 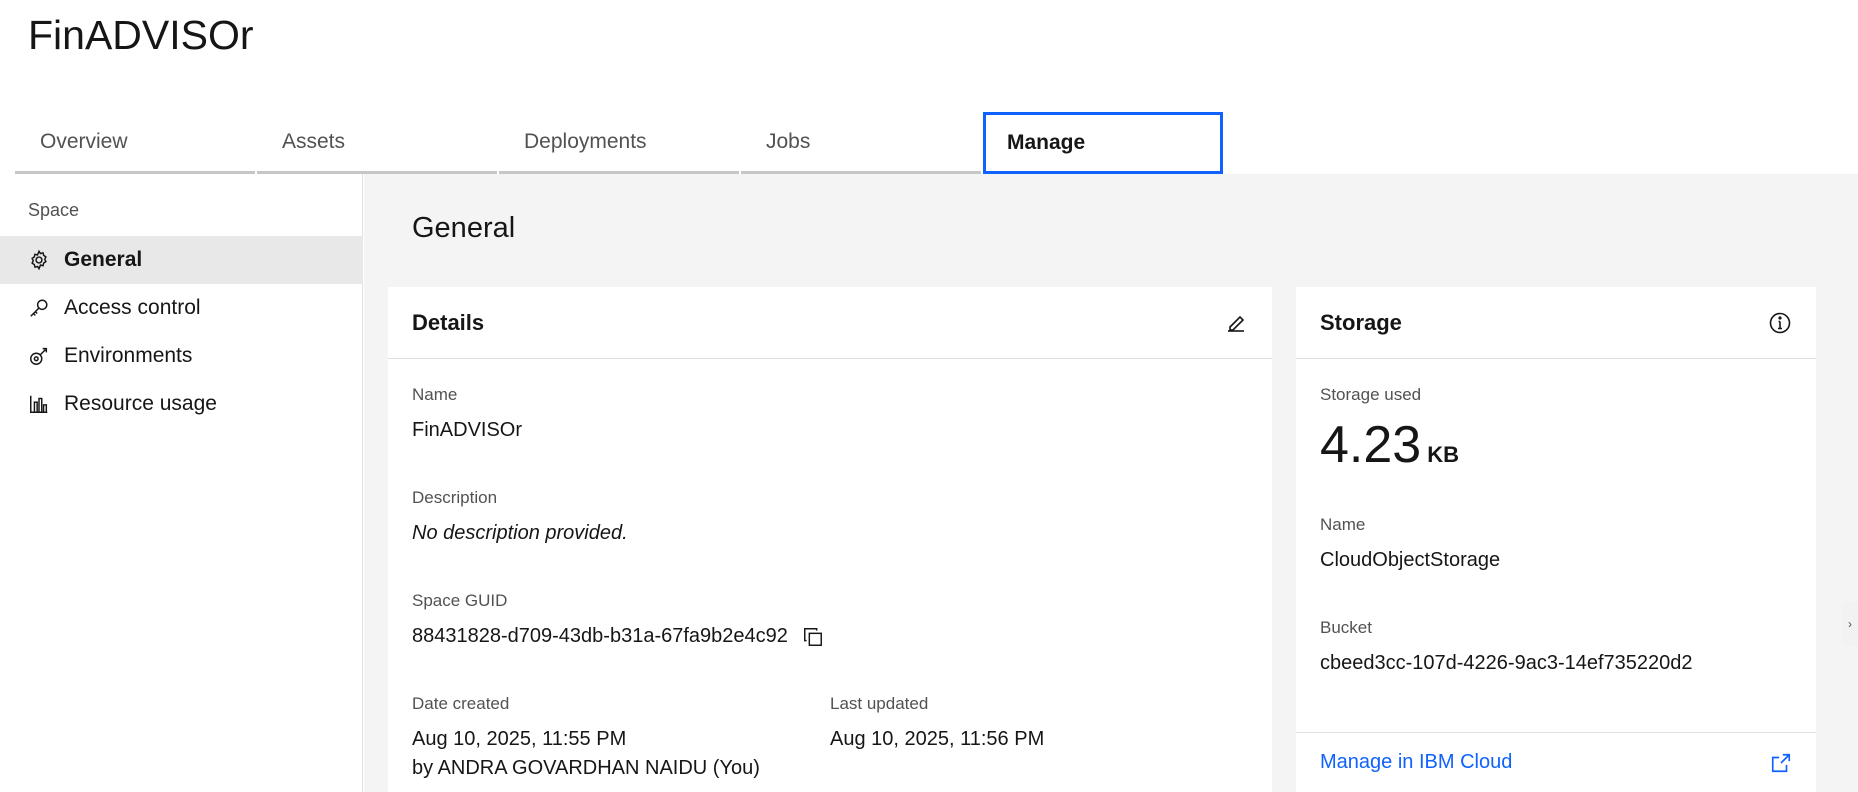 I want to click on storage-name-label: Name, so click(x=1343, y=524).